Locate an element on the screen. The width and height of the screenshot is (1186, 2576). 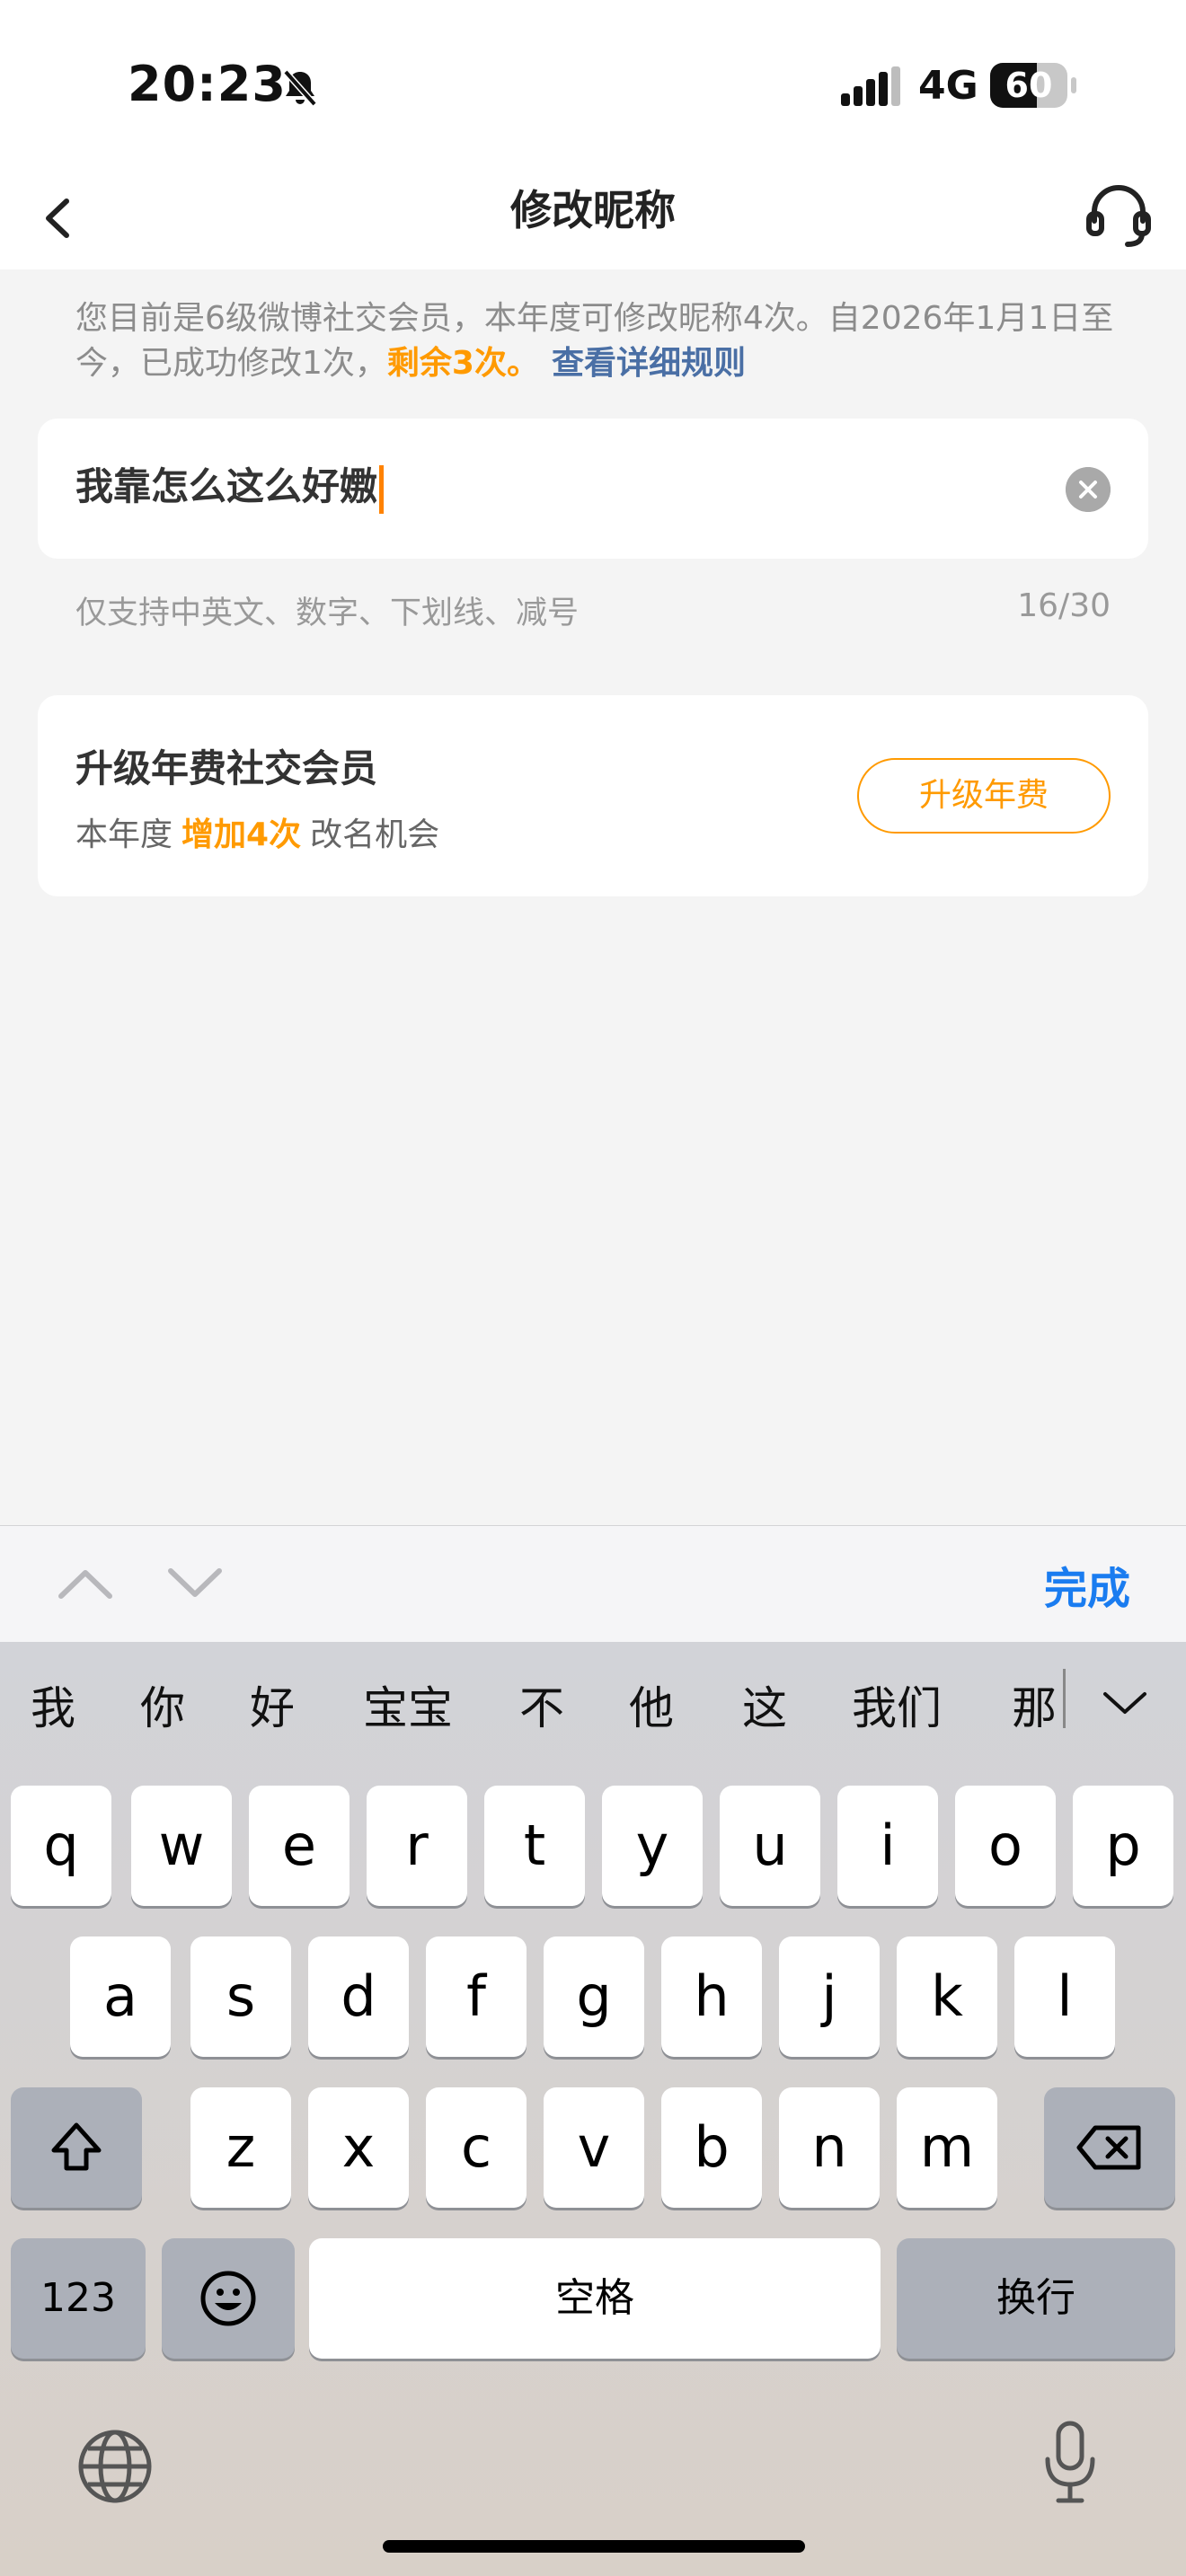
key-t: t is located at coordinates (534, 1846).